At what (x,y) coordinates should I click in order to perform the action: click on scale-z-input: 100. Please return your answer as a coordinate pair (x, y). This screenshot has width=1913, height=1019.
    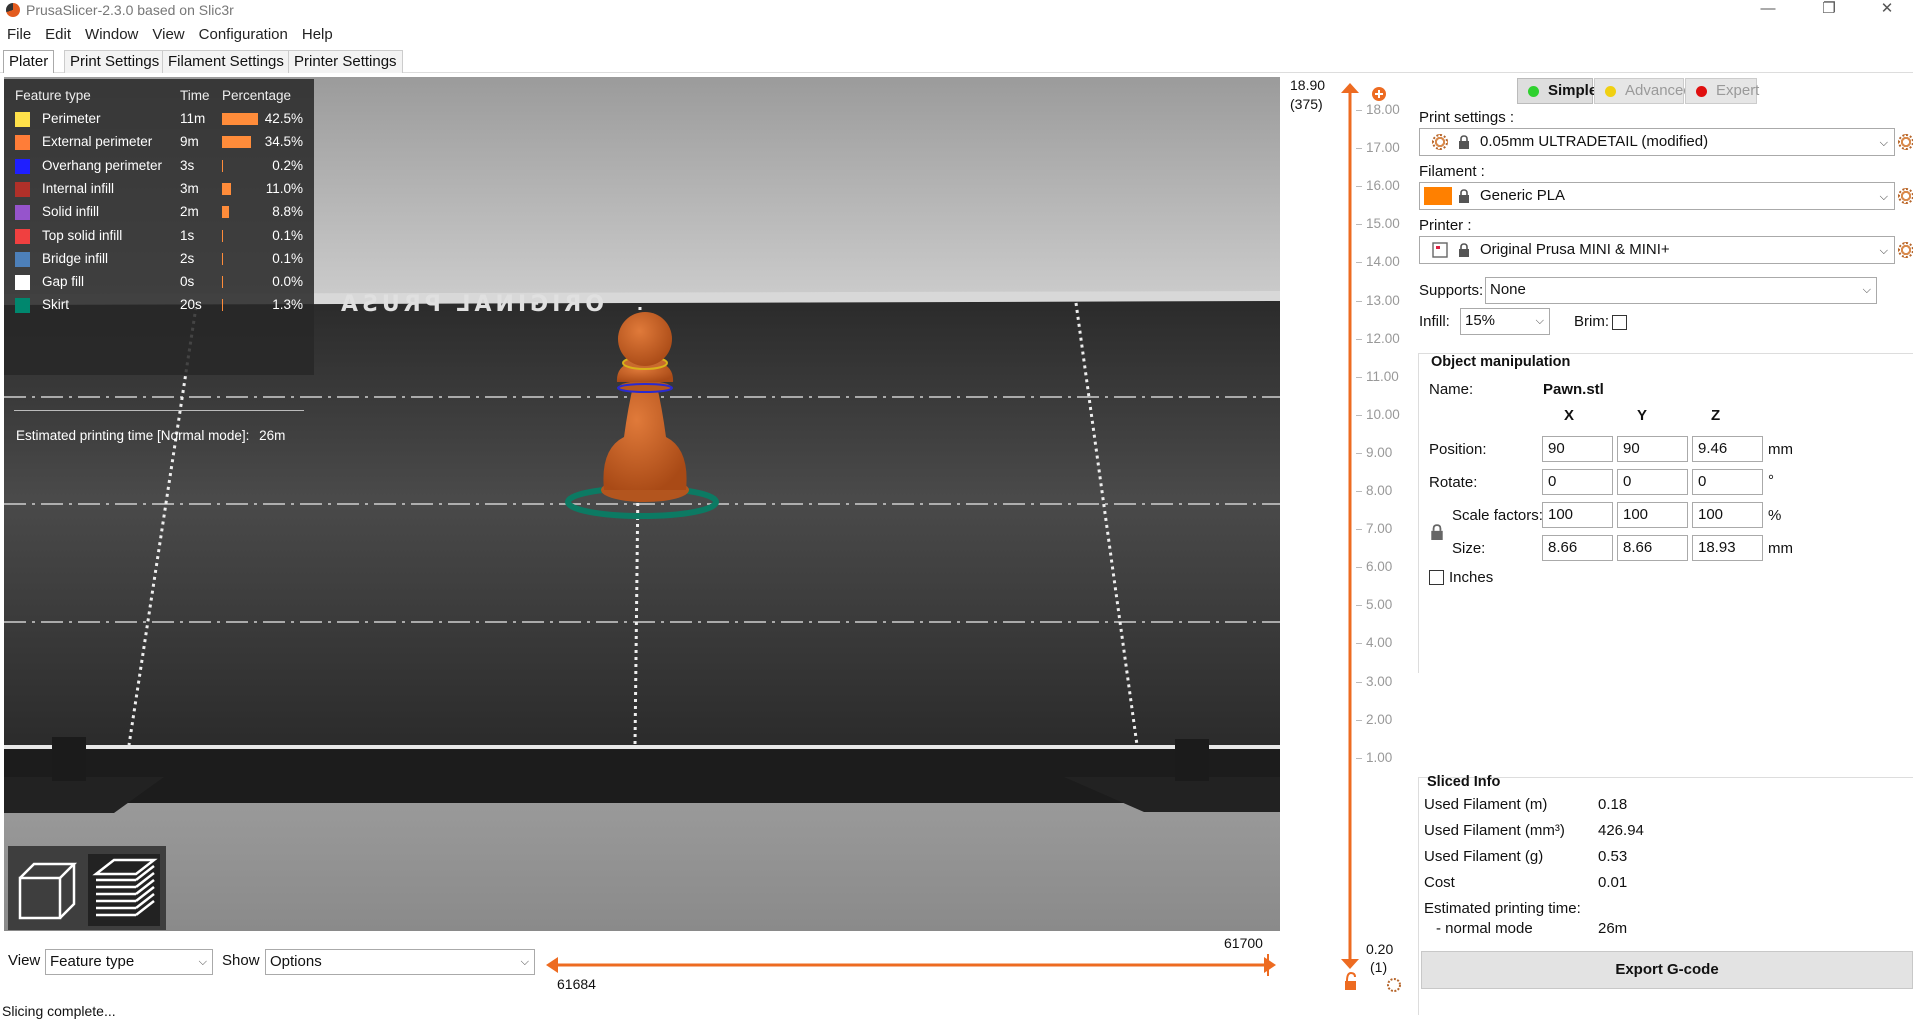
    Looking at the image, I should click on (1727, 515).